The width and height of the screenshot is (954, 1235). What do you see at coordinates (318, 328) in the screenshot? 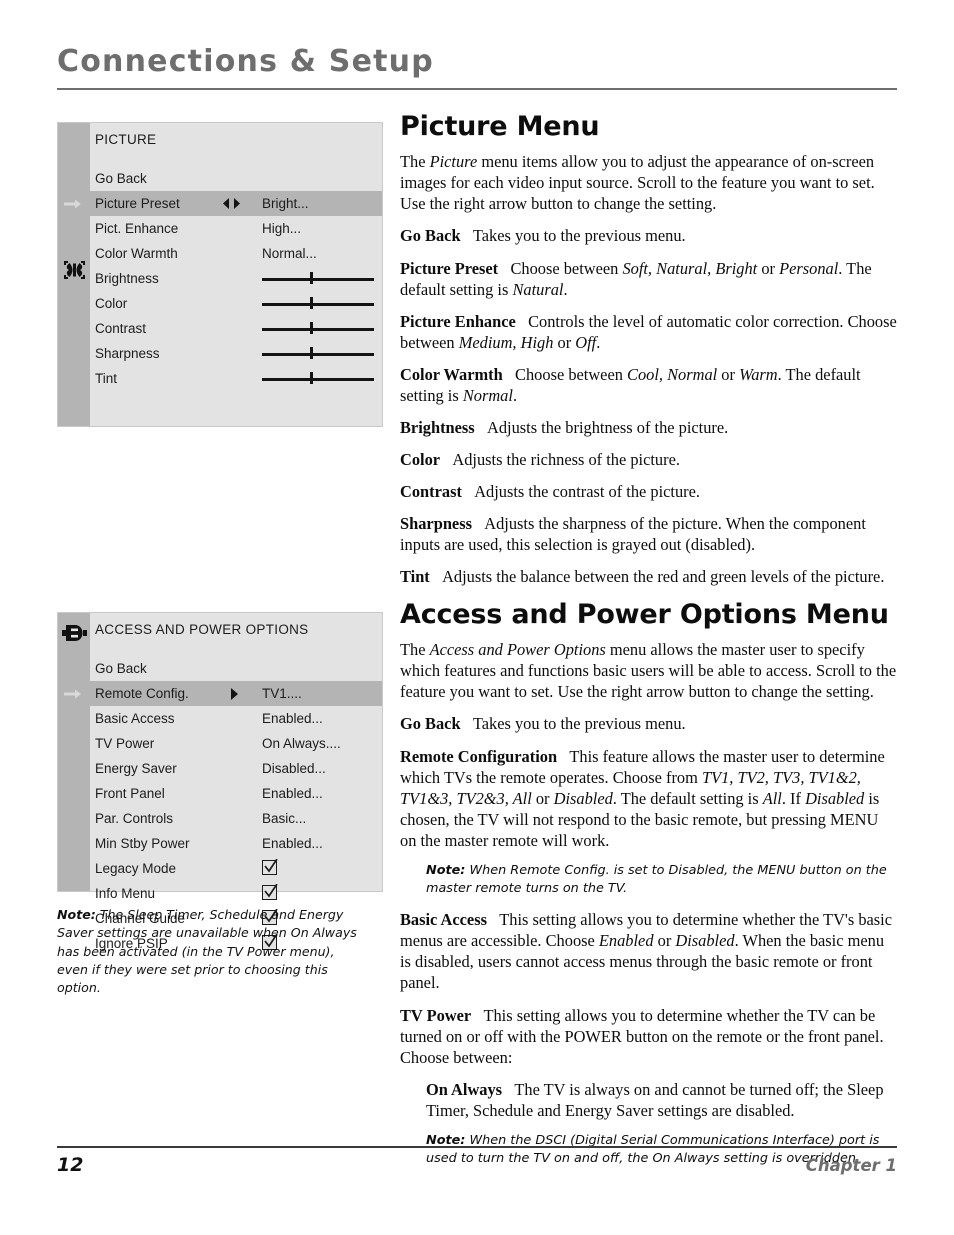
I see `contrast-slider` at bounding box center [318, 328].